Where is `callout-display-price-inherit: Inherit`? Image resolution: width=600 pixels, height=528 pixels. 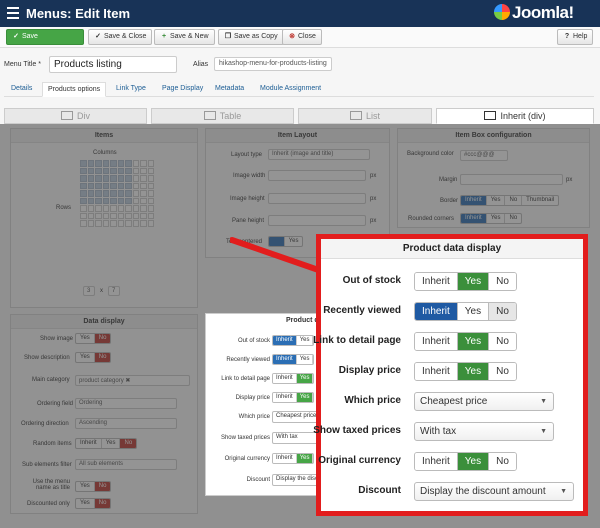 callout-display-price-inherit: Inherit is located at coordinates (436, 371).